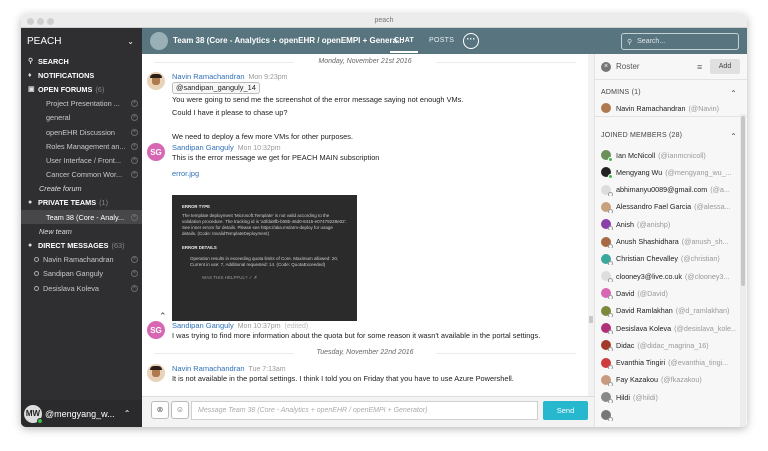  I want to click on zoom-window-button, so click(50, 21).